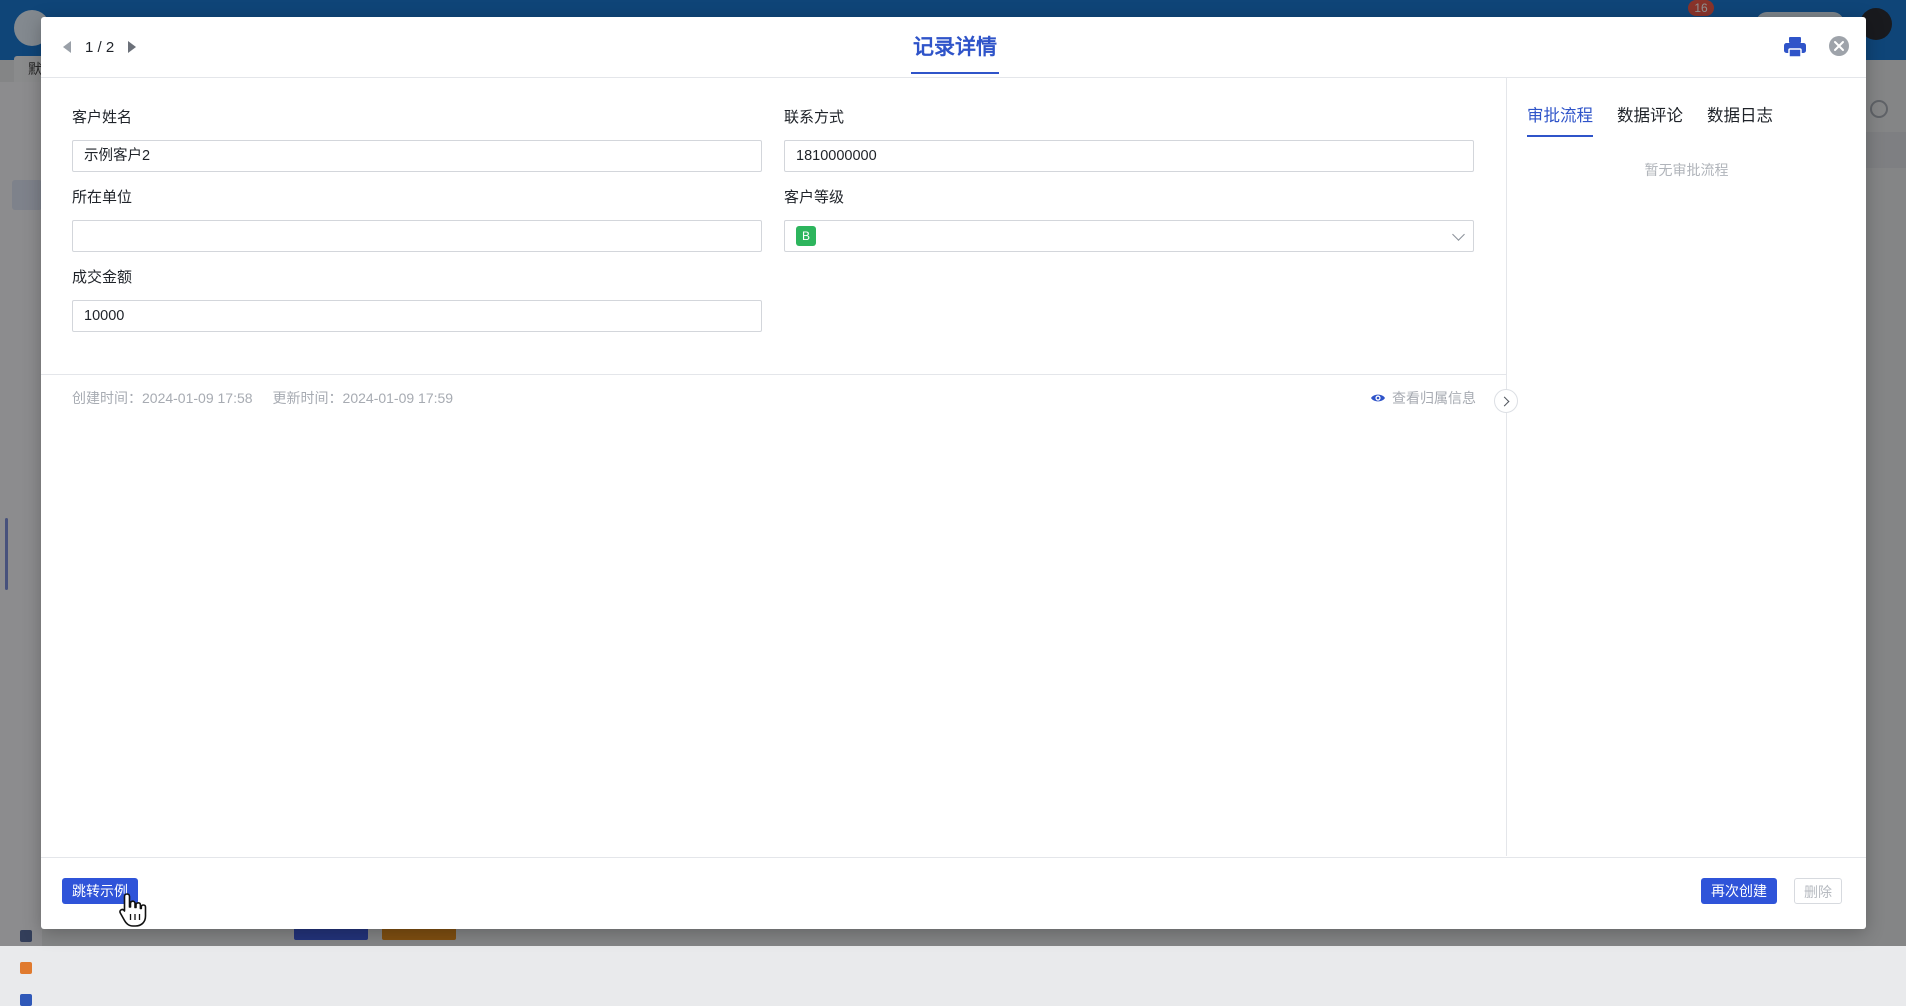 The image size is (1906, 1006). Describe the element at coordinates (1129, 156) in the screenshot. I see `contact-input: 1810000000` at that location.